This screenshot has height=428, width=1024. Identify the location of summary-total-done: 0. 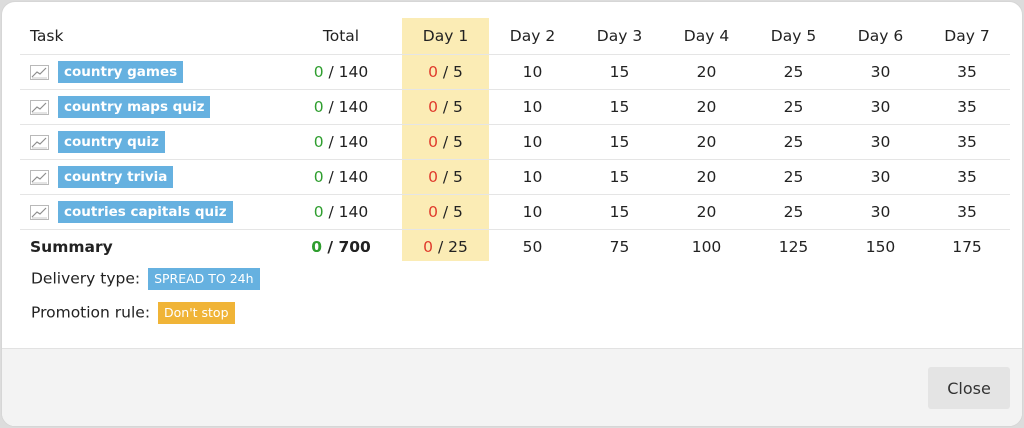
(316, 247).